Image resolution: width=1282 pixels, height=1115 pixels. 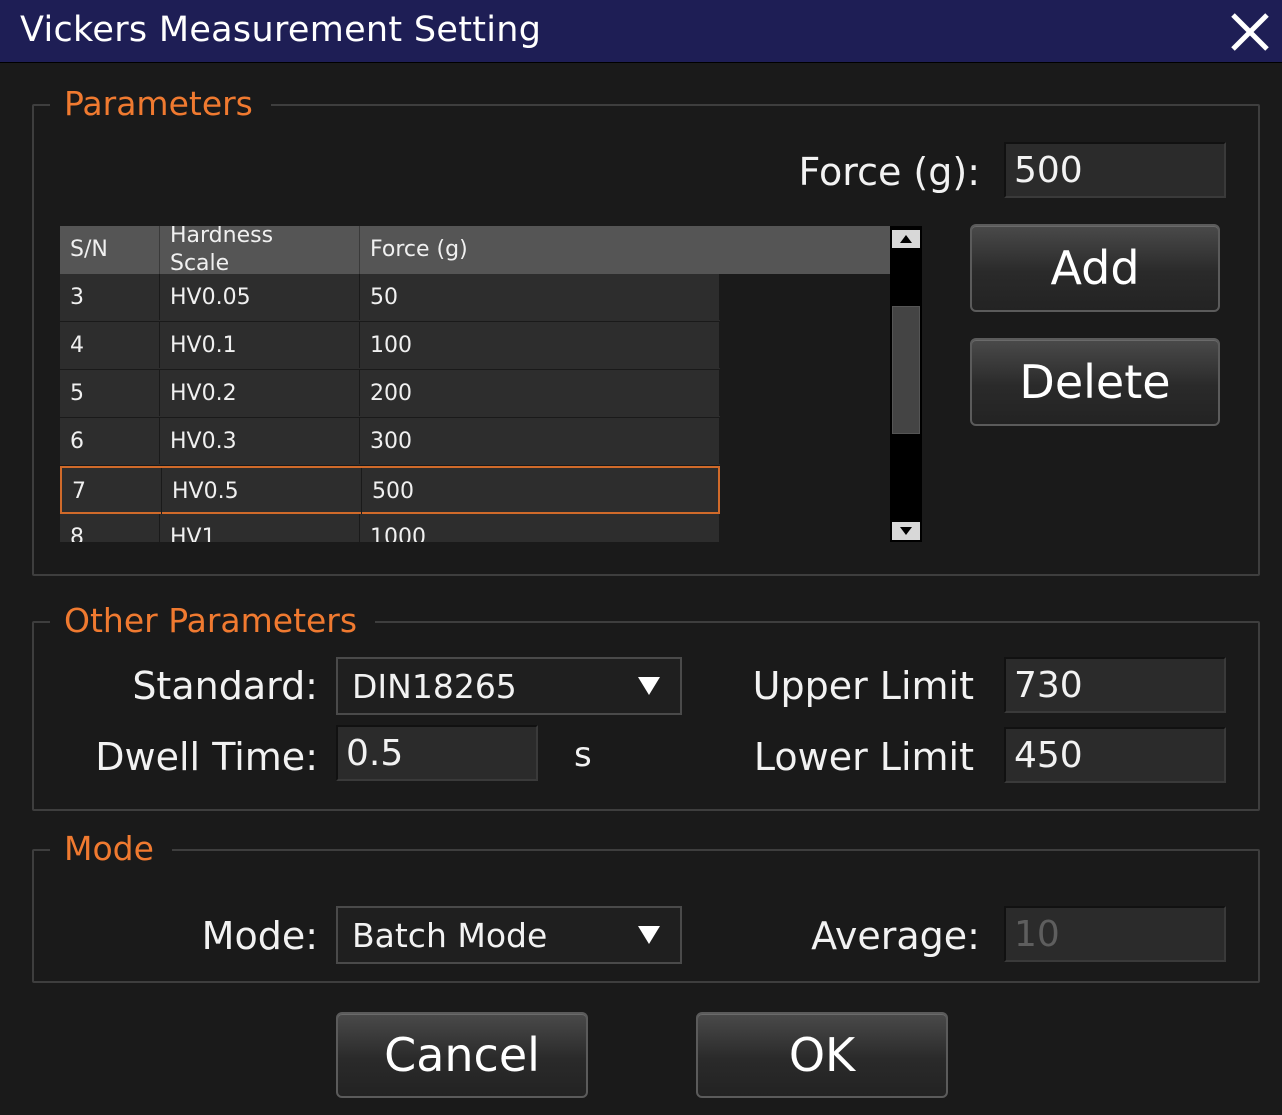 I want to click on cell-hardness-scale: HV0.3, so click(x=260, y=441).